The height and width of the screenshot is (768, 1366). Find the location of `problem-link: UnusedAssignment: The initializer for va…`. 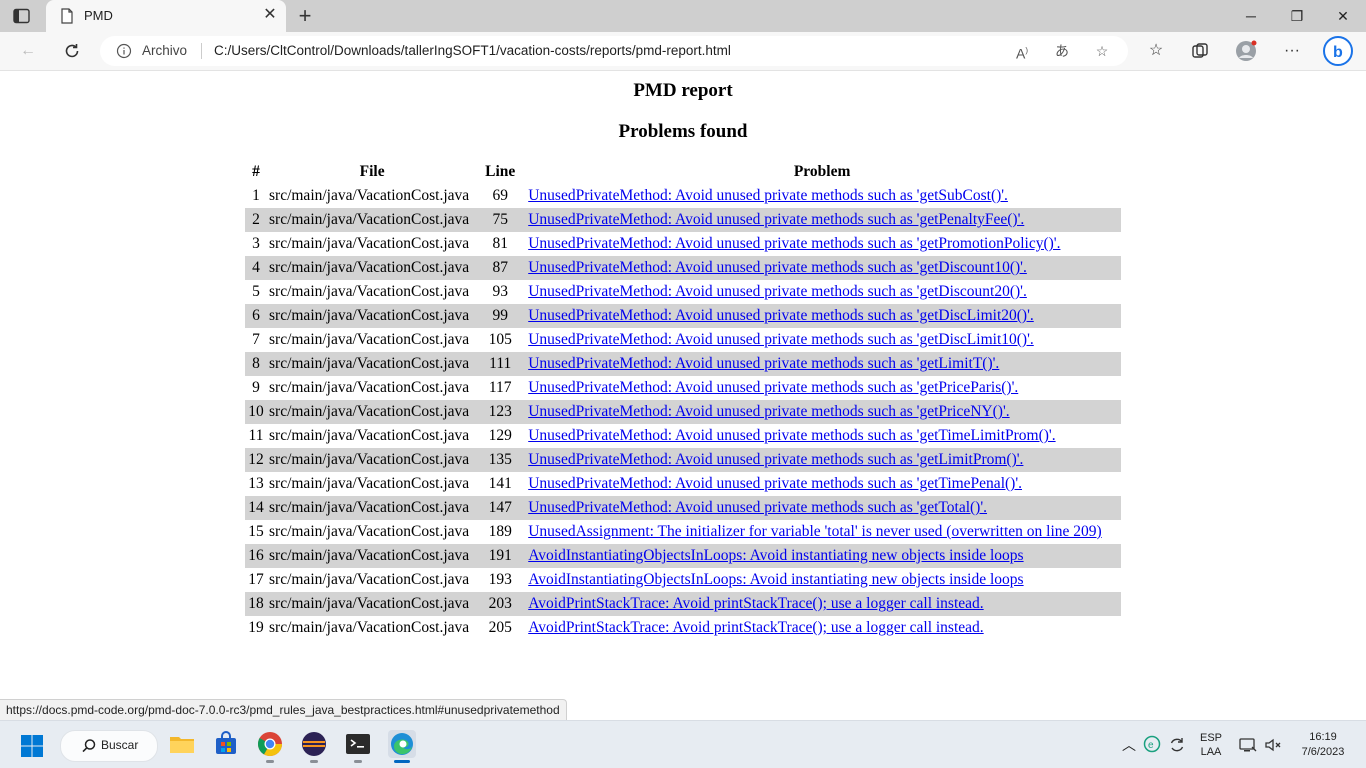

problem-link: UnusedAssignment: The initializer for va… is located at coordinates (814, 531).